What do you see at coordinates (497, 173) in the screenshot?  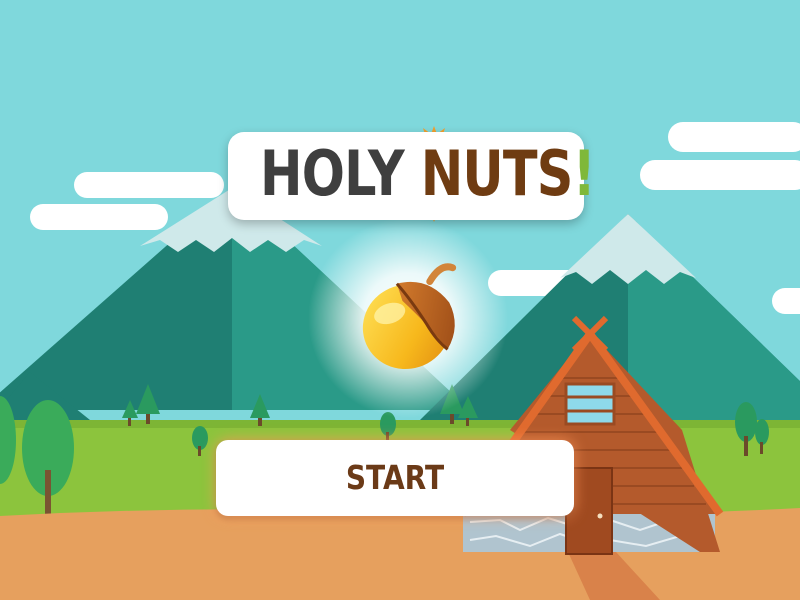 I see `title-nuts: NUTS` at bounding box center [497, 173].